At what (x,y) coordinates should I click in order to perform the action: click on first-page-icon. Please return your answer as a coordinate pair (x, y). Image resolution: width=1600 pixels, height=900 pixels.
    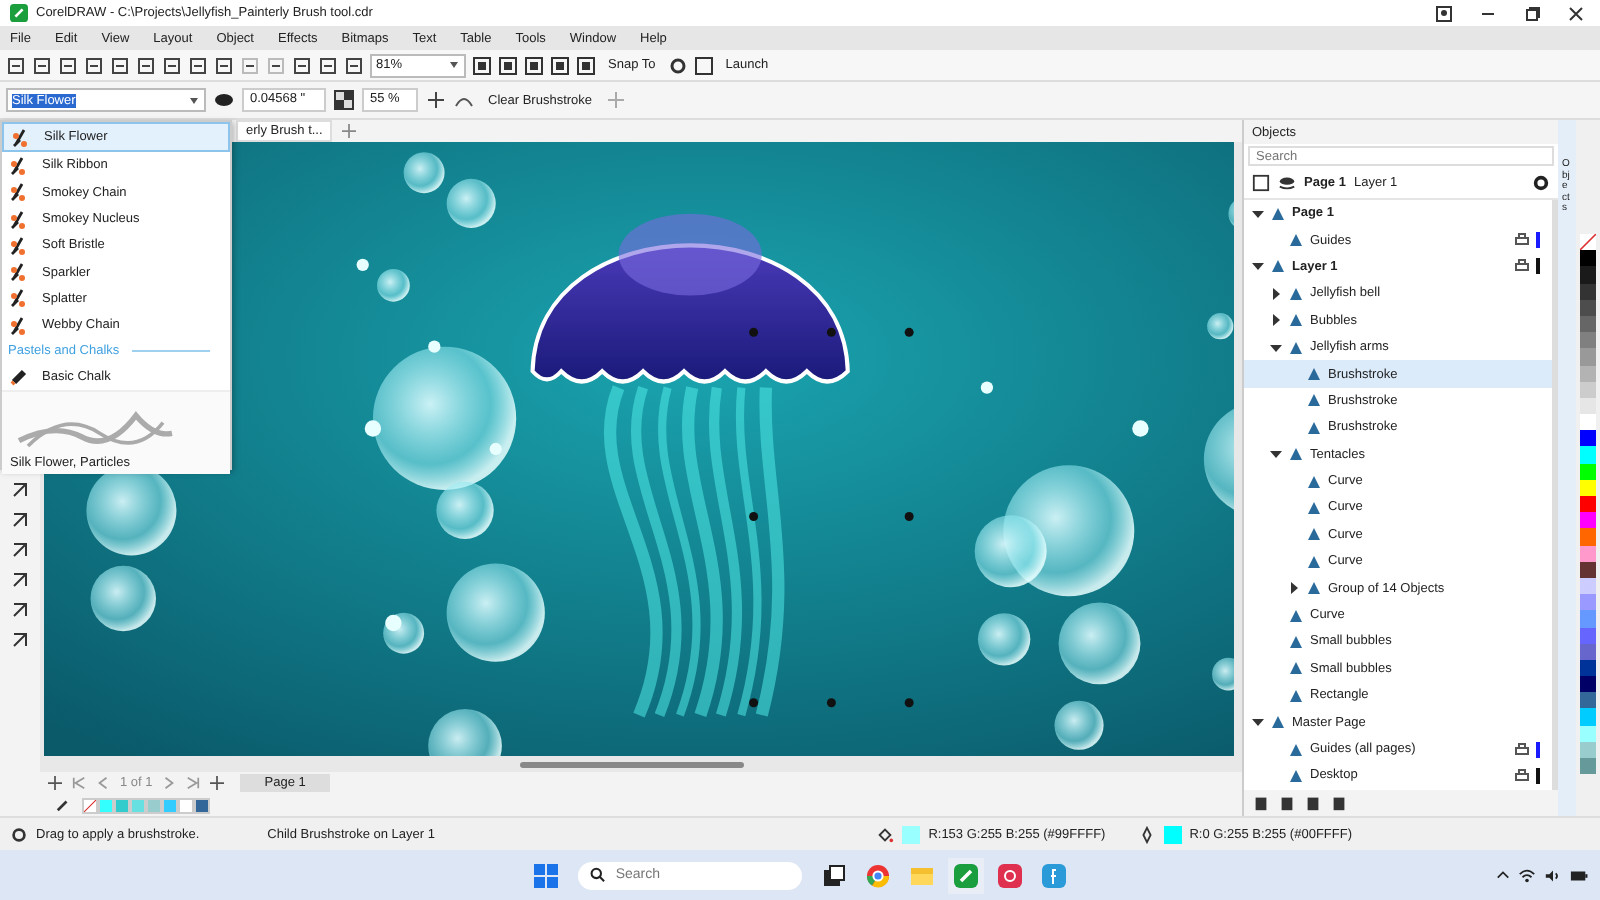
    Looking at the image, I should click on (79, 783).